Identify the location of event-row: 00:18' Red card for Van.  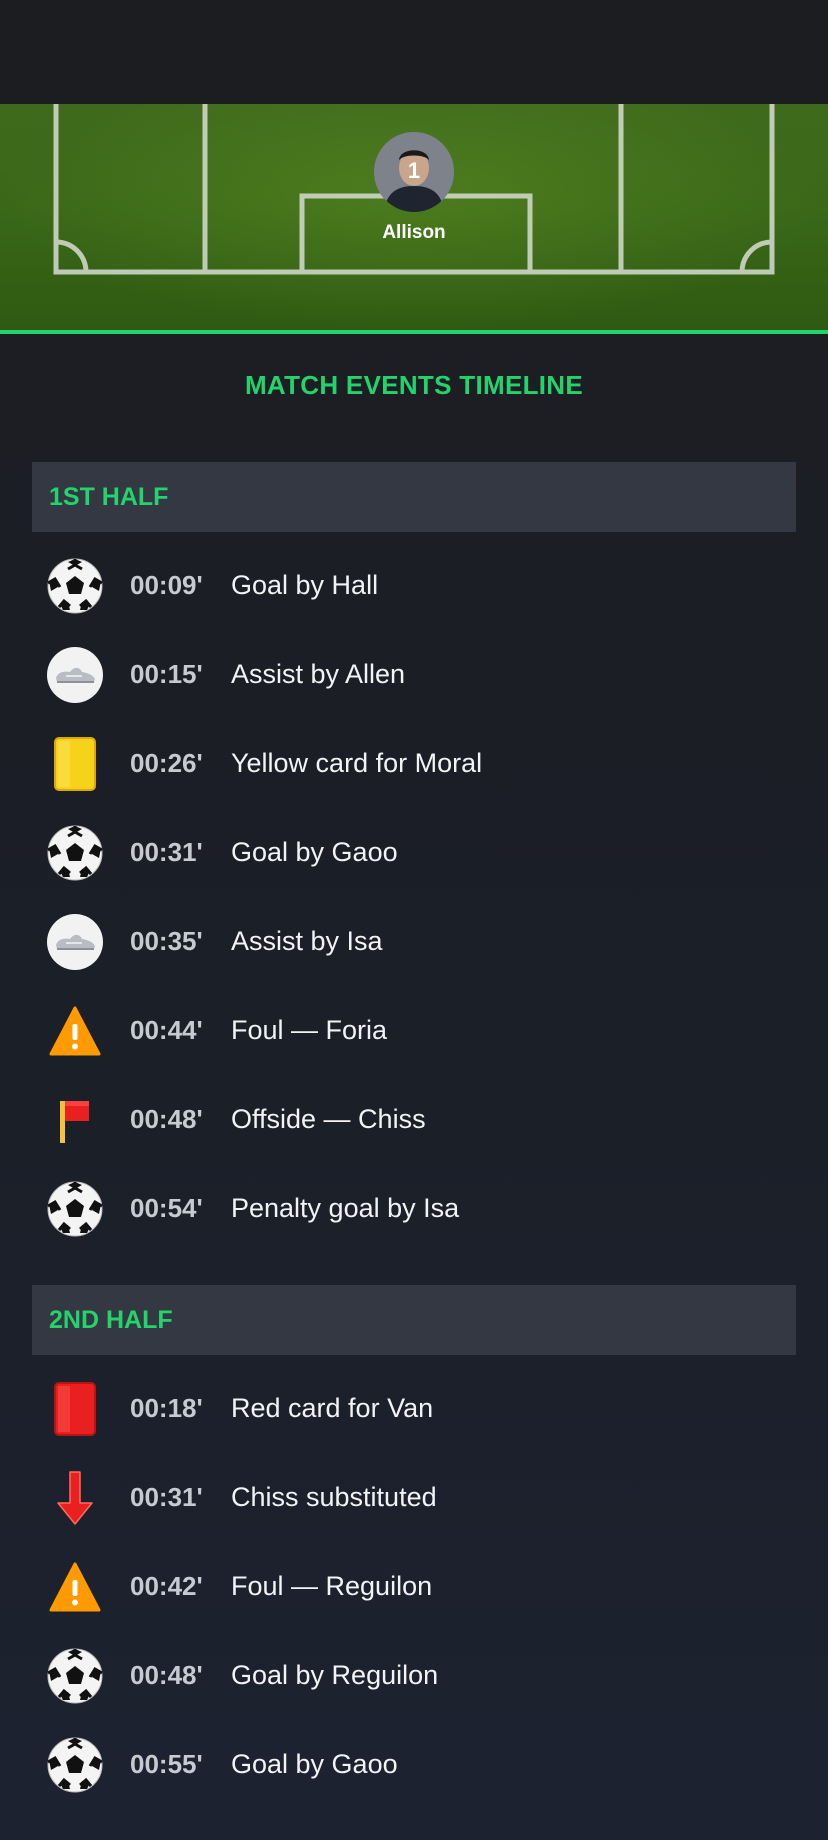
(414, 1408).